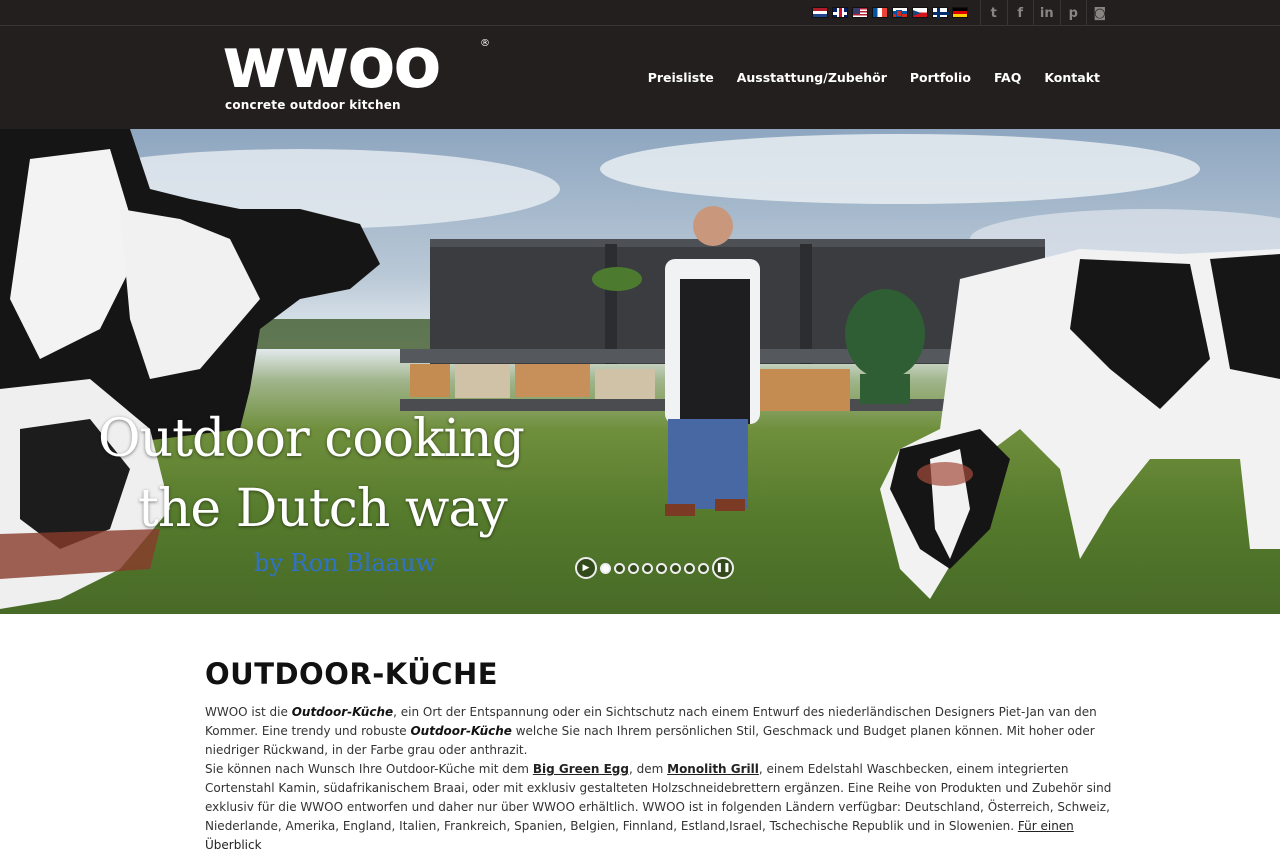  What do you see at coordinates (323, 509) in the screenshot?
I see `hero-headline-line2: the Dutch way` at bounding box center [323, 509].